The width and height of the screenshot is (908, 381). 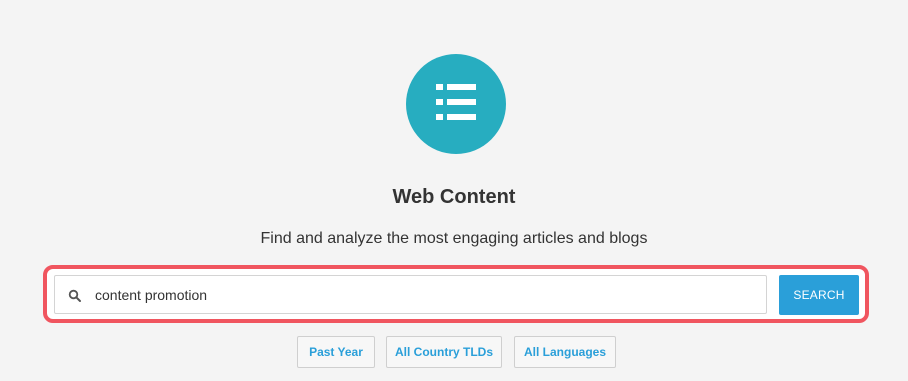 I want to click on filter-time-period-button: Past Year, so click(x=336, y=352).